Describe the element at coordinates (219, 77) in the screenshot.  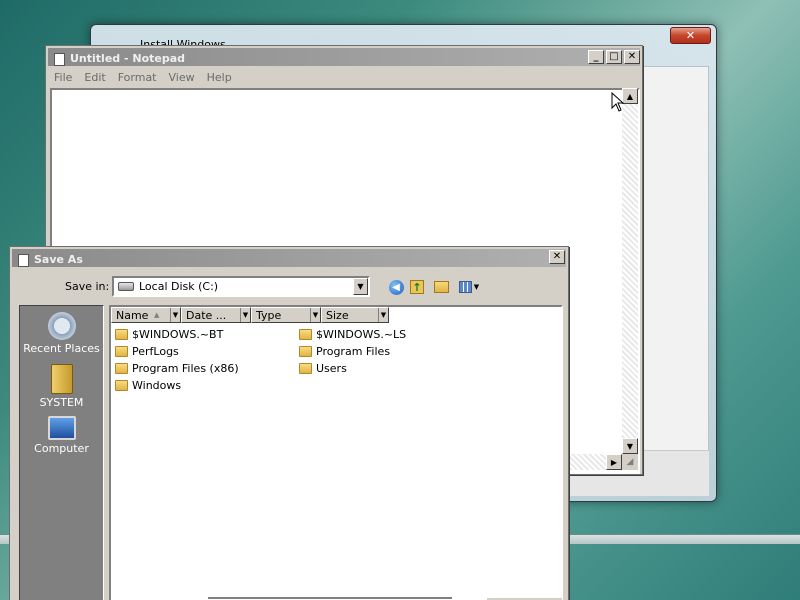
I see `menu-help: Help` at that location.